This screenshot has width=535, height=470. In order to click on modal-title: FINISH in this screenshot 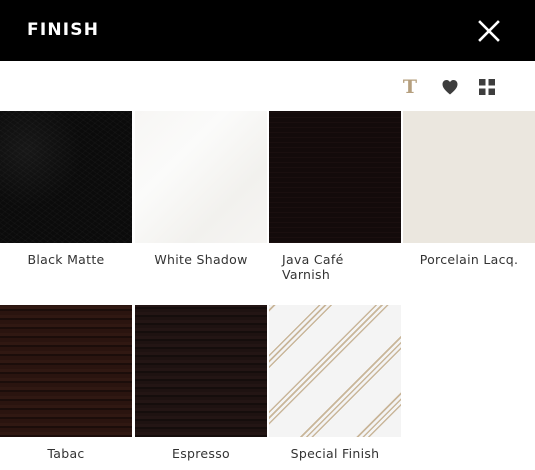, I will do `click(63, 30)`.